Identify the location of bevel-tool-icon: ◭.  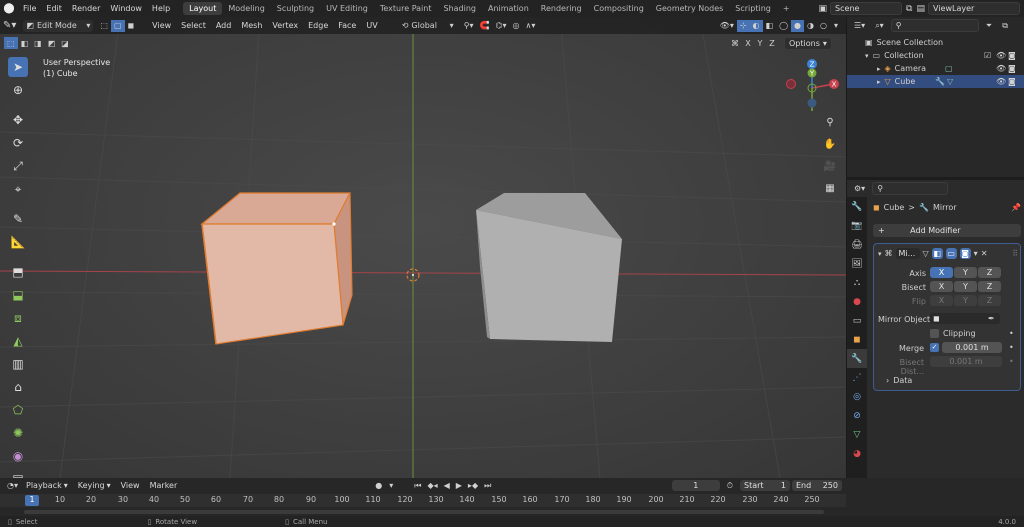
(18, 341).